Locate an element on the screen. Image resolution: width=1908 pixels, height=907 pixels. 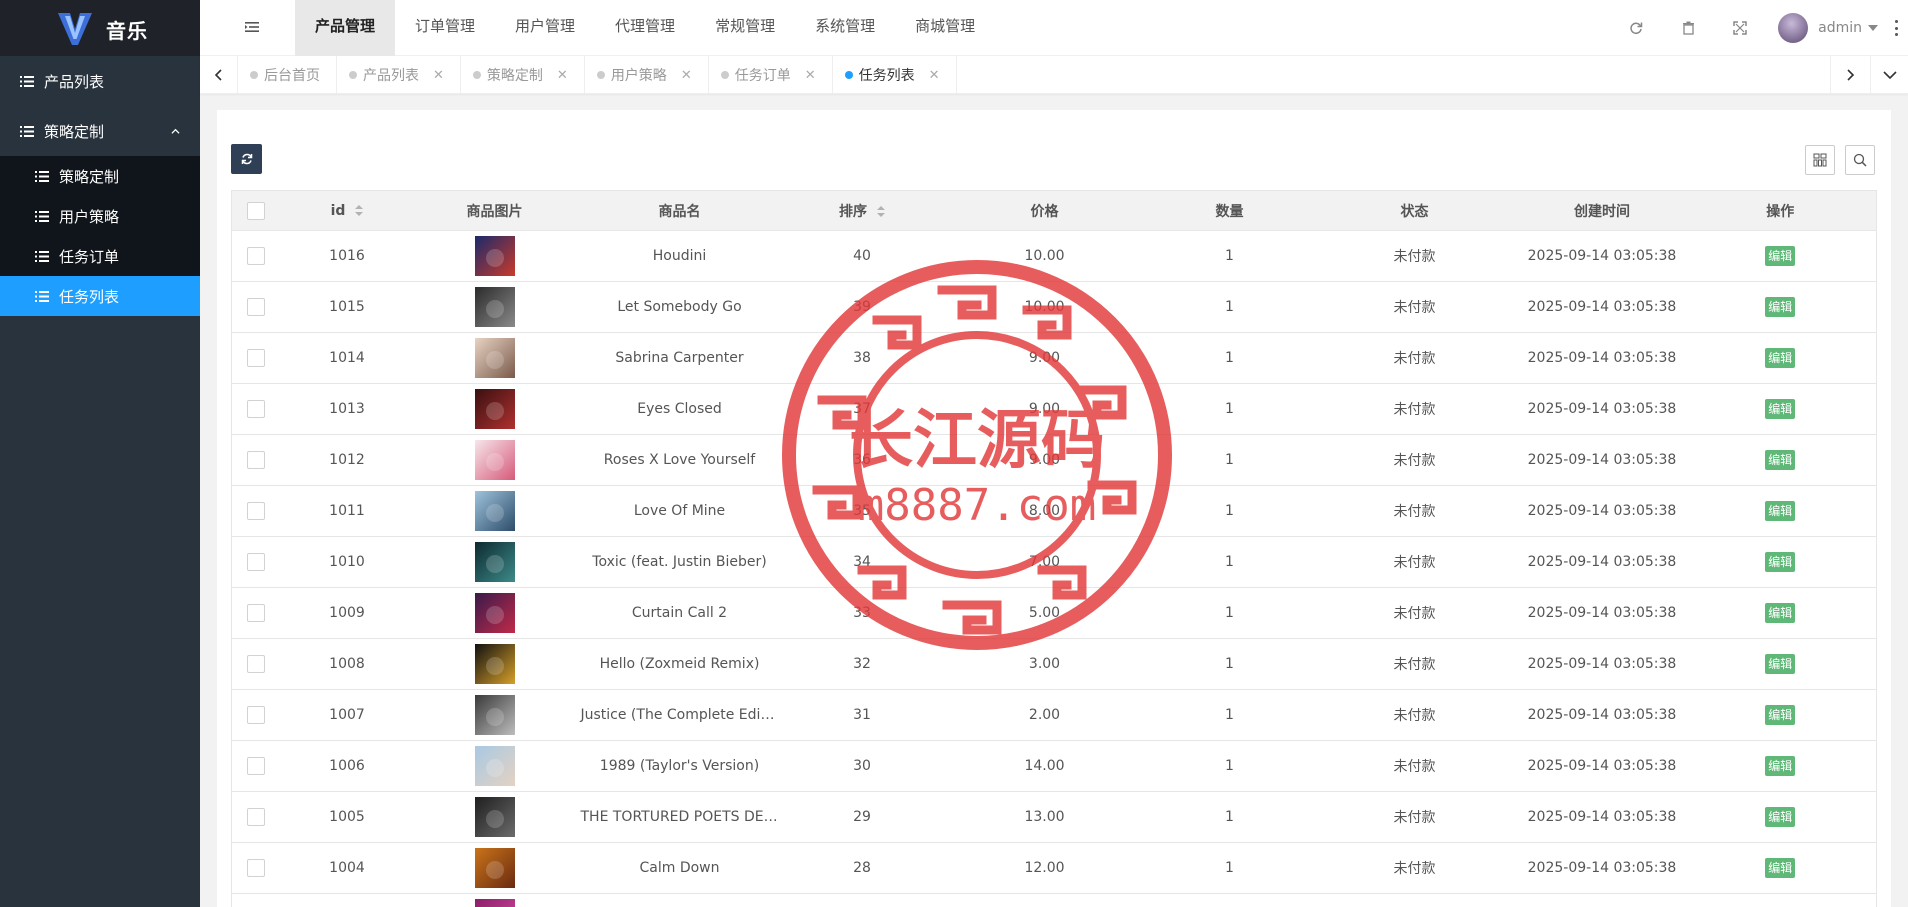
tabs-menu-button is located at coordinates (1889, 75).